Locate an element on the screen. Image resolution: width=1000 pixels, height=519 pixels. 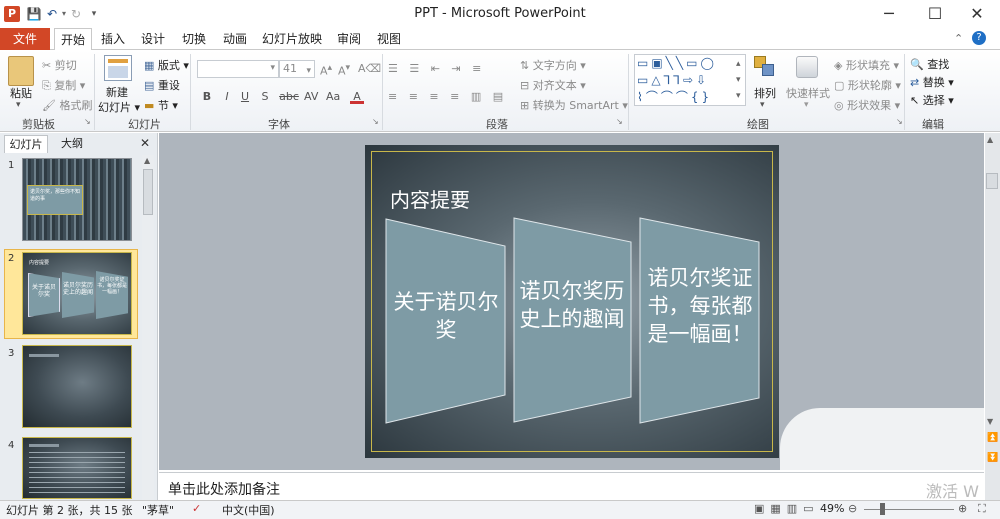
shape-fill-button: ◈ 形状填充 ▾ is located at coordinates (866, 65).